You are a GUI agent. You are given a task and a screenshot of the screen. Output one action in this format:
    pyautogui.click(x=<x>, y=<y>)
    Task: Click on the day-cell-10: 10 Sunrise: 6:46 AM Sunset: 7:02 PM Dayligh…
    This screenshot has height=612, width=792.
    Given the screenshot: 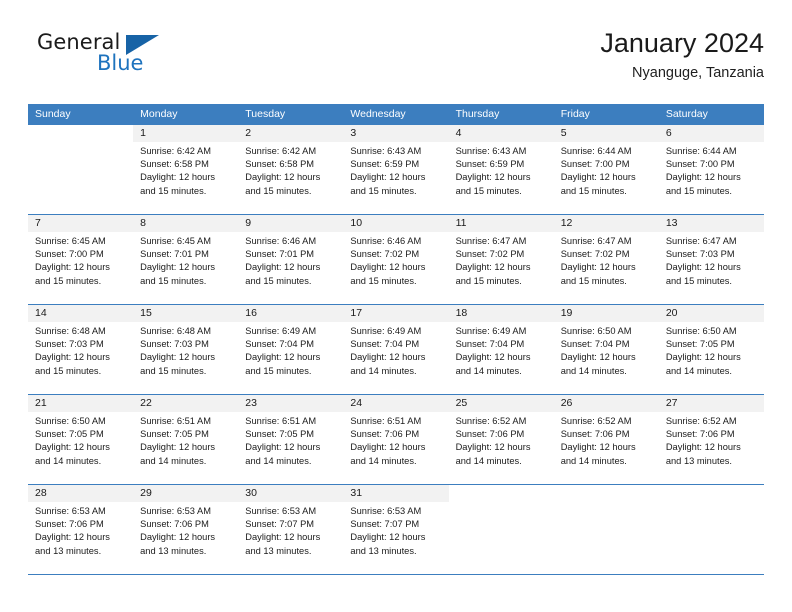 What is the action you would take?
    pyautogui.click(x=396, y=259)
    